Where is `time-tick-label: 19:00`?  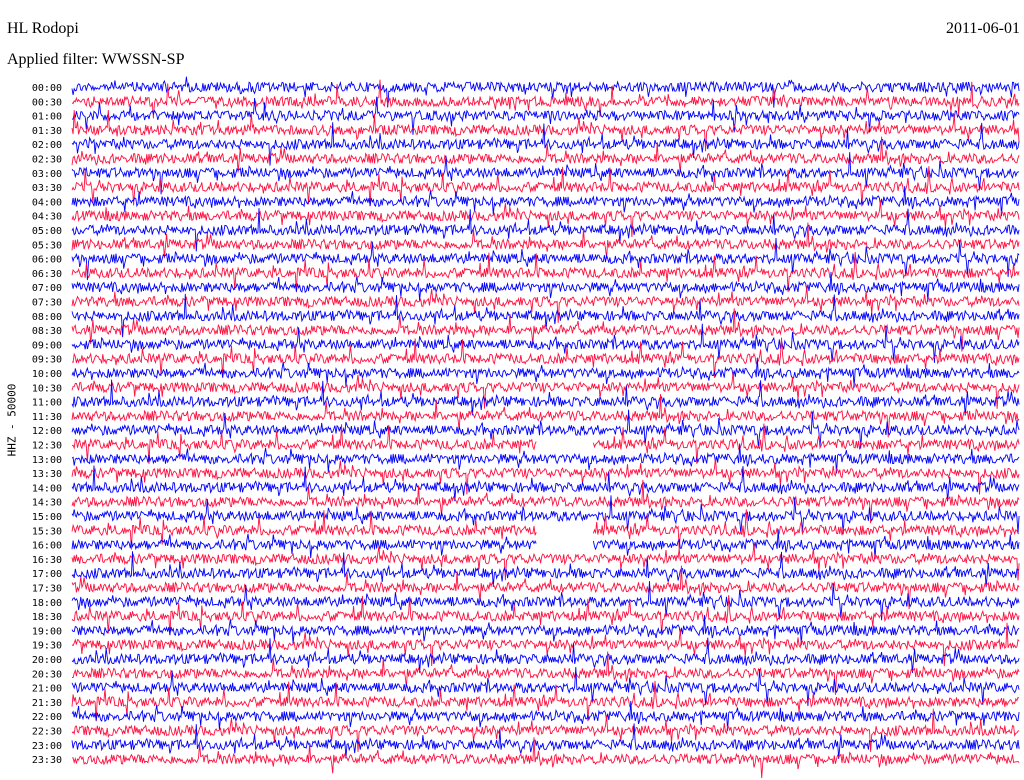 time-tick-label: 19:00 is located at coordinates (47, 631).